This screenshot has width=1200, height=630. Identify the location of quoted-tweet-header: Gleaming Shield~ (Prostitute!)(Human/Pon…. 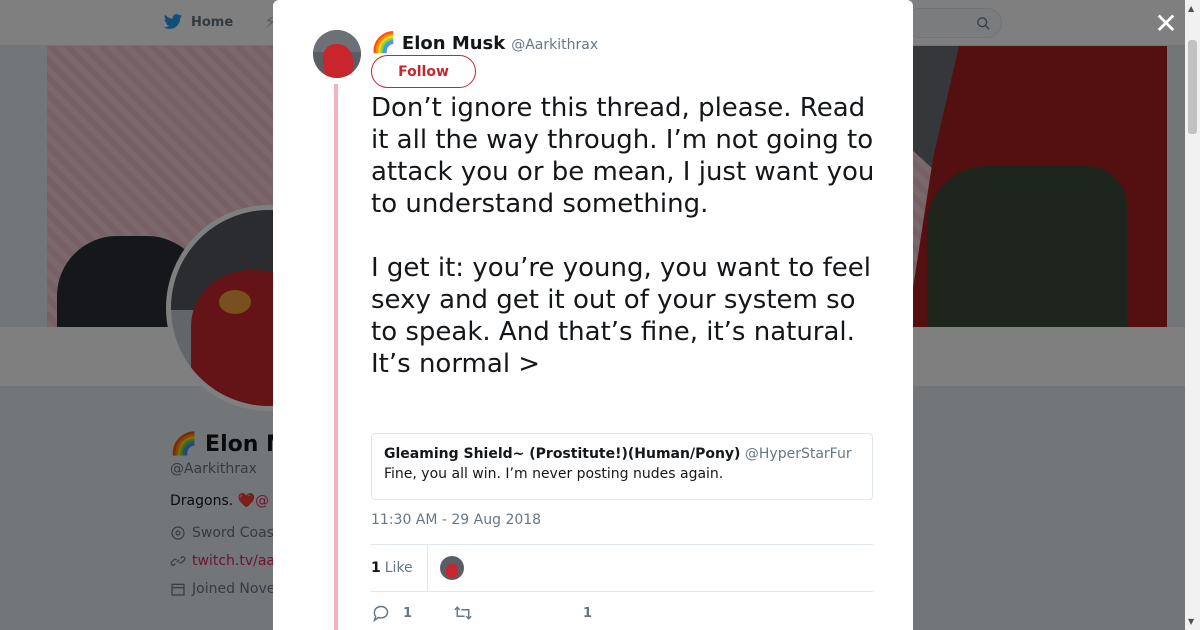
(622, 454).